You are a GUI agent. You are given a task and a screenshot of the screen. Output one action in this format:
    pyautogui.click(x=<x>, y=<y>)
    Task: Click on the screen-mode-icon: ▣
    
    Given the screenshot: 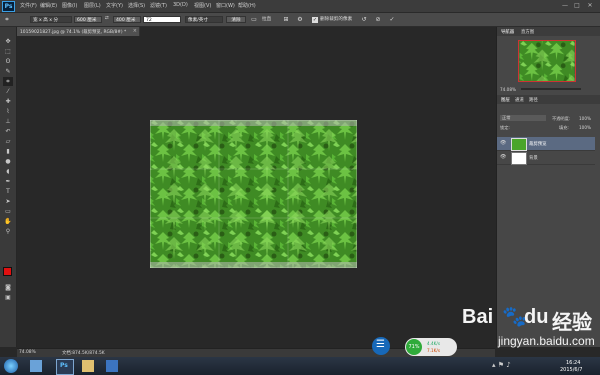 What is the action you would take?
    pyautogui.click(x=8, y=297)
    